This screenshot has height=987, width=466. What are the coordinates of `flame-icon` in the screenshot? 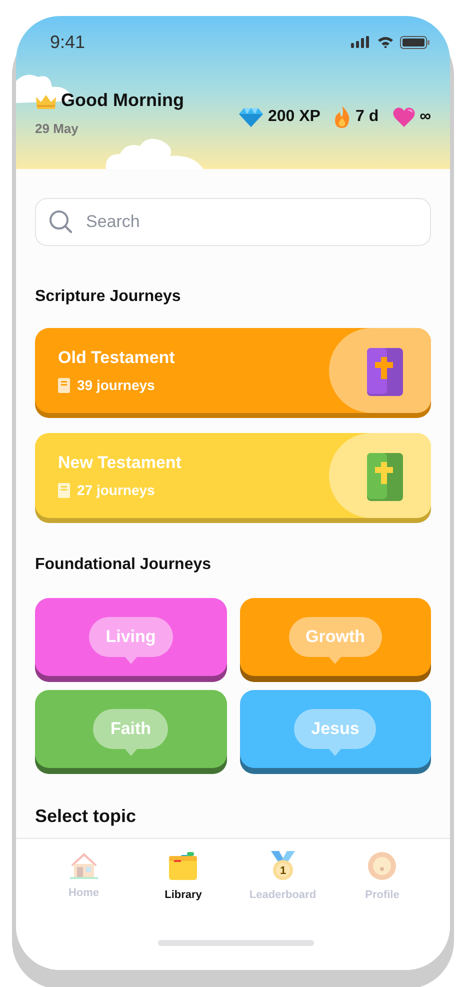 It's located at (342, 117).